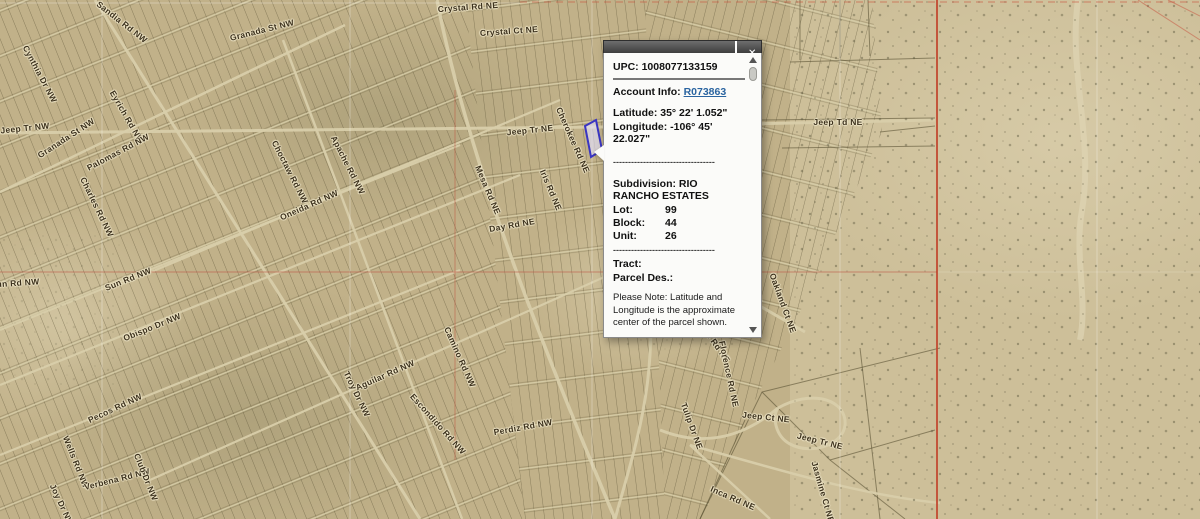  What do you see at coordinates (739, 51) in the screenshot?
I see `restore-window-icon` at bounding box center [739, 51].